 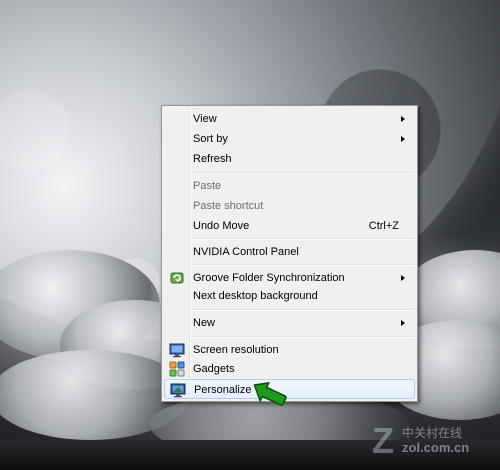 I want to click on menu-item-paste: Paste, so click(x=289, y=186).